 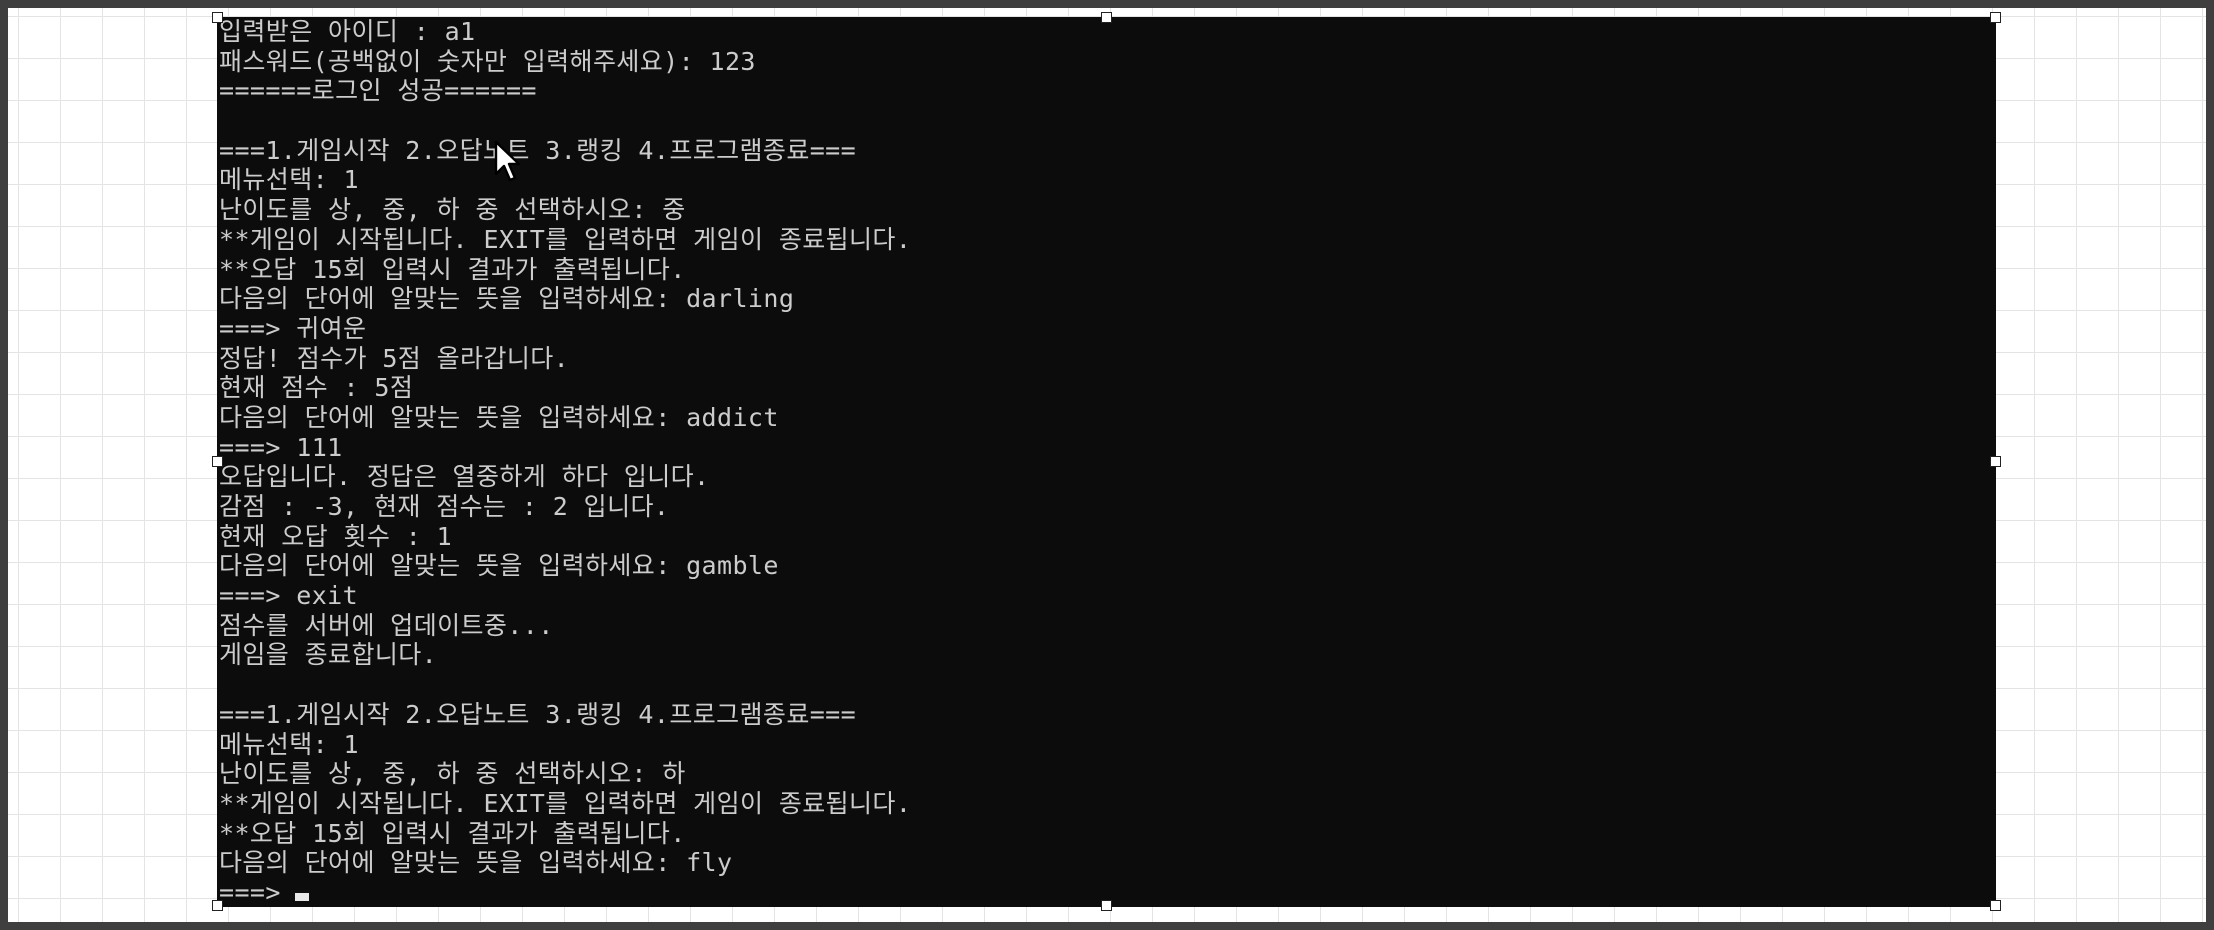 What do you see at coordinates (281, 447) in the screenshot?
I see `console-line: ===> 111` at bounding box center [281, 447].